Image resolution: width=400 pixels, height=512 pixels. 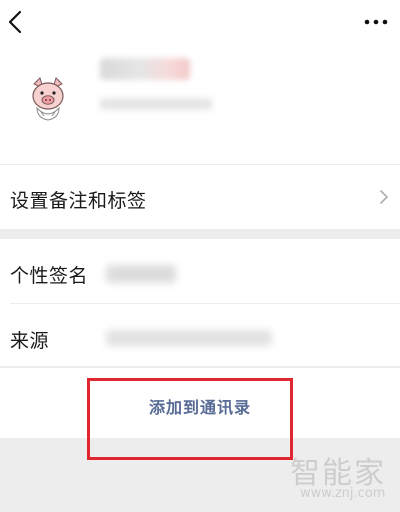 What do you see at coordinates (156, 104) in the screenshot?
I see `contact-id-redacted` at bounding box center [156, 104].